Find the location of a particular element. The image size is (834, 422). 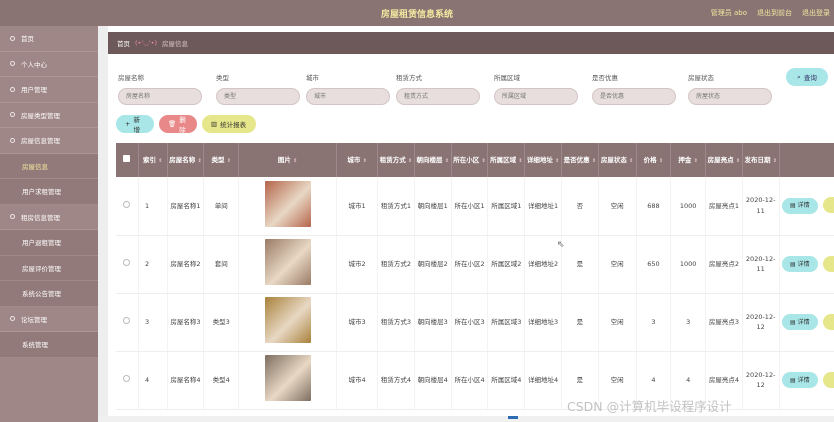

cell-discount: 是 is located at coordinates (580, 264).